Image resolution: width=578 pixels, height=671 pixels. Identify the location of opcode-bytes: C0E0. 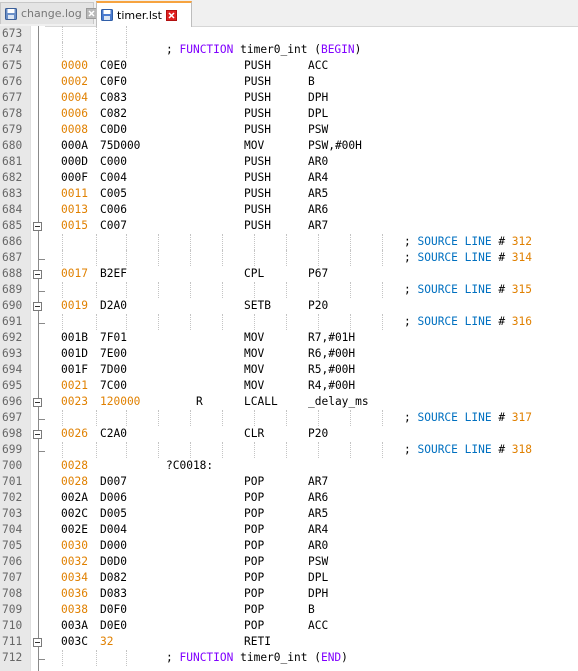
(113, 65).